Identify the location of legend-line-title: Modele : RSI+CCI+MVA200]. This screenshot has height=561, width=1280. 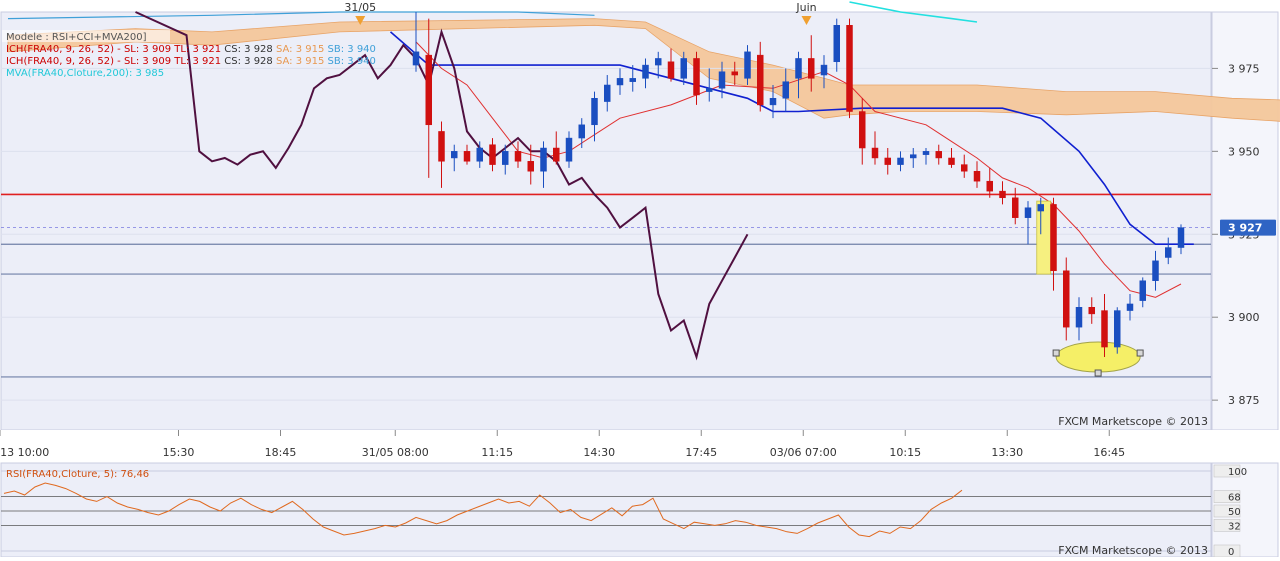
(76, 37).